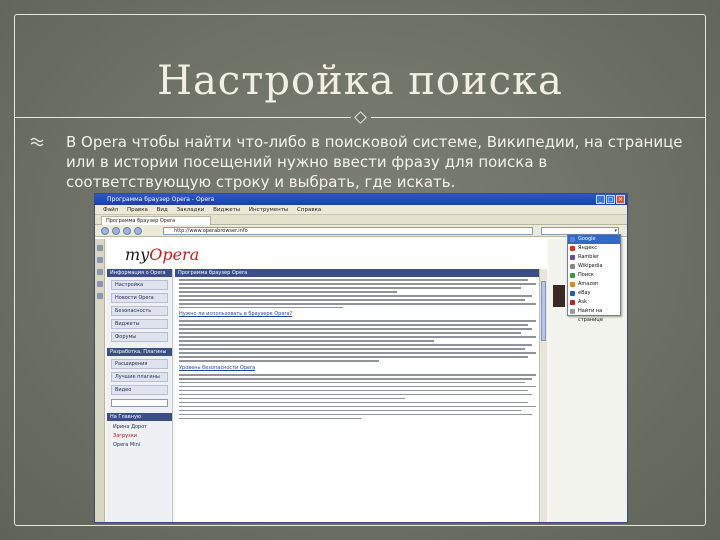  What do you see at coordinates (572, 311) in the screenshot?
I see `find-in-page-icon` at bounding box center [572, 311].